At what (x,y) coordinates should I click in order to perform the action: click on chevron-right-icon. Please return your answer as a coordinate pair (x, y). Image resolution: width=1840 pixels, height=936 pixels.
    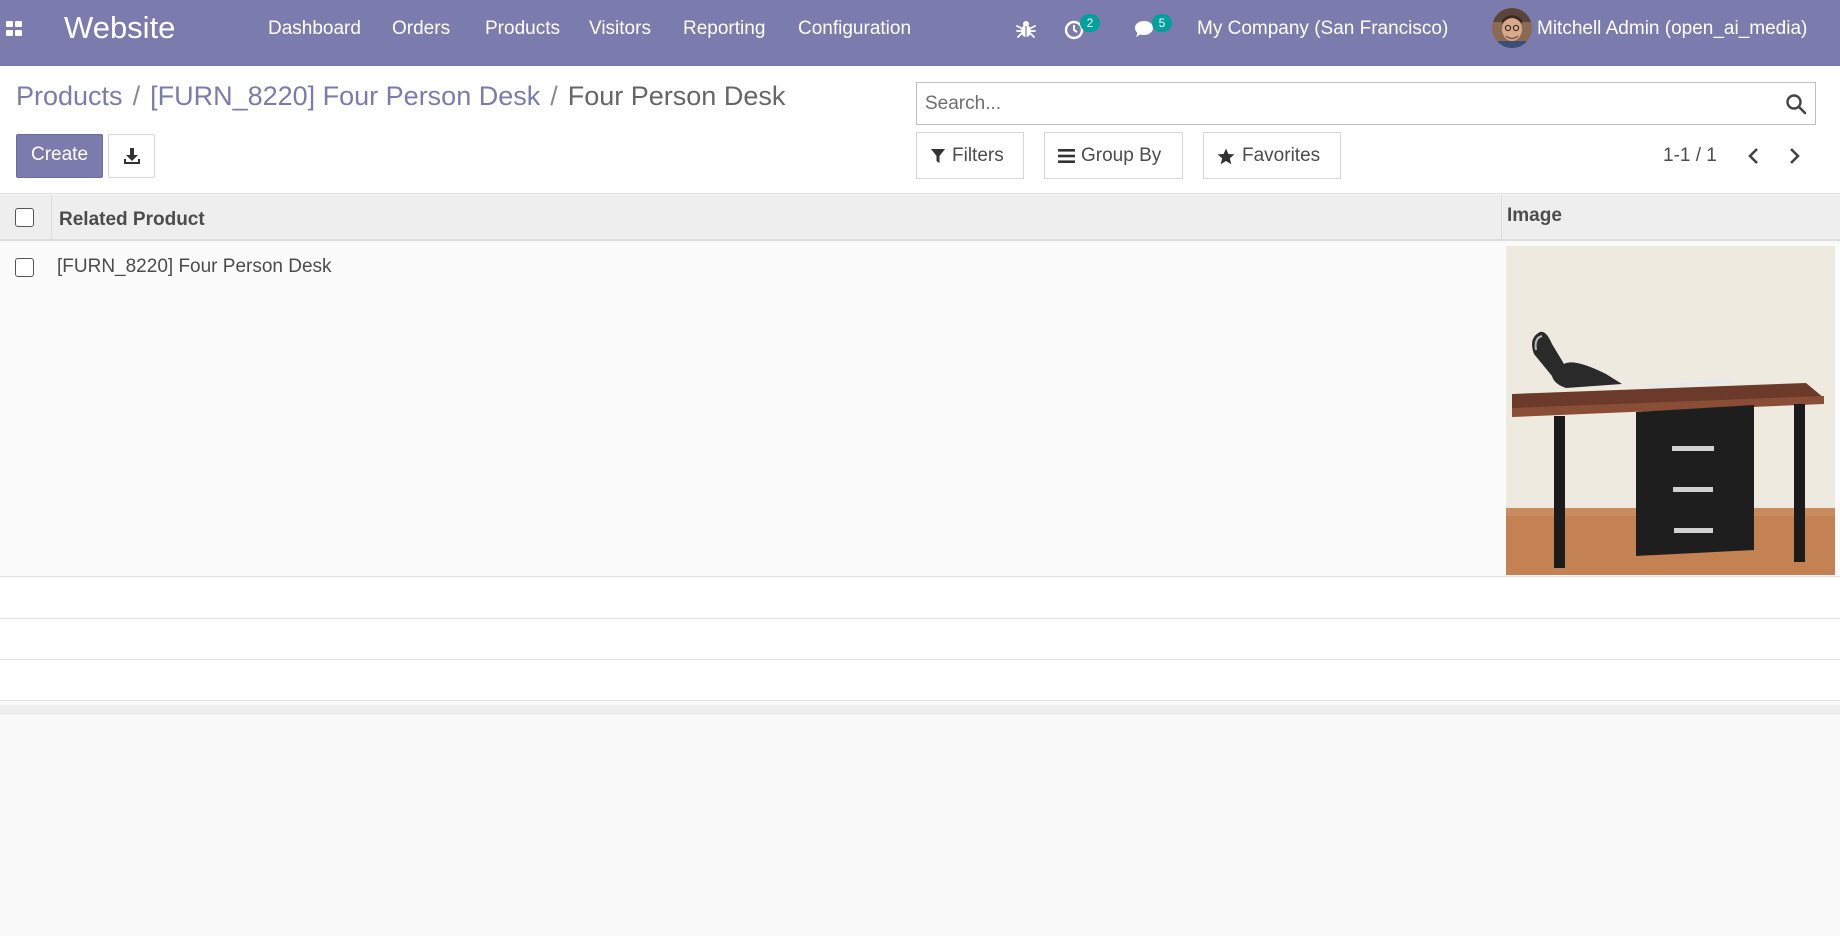
    Looking at the image, I should click on (1794, 156).